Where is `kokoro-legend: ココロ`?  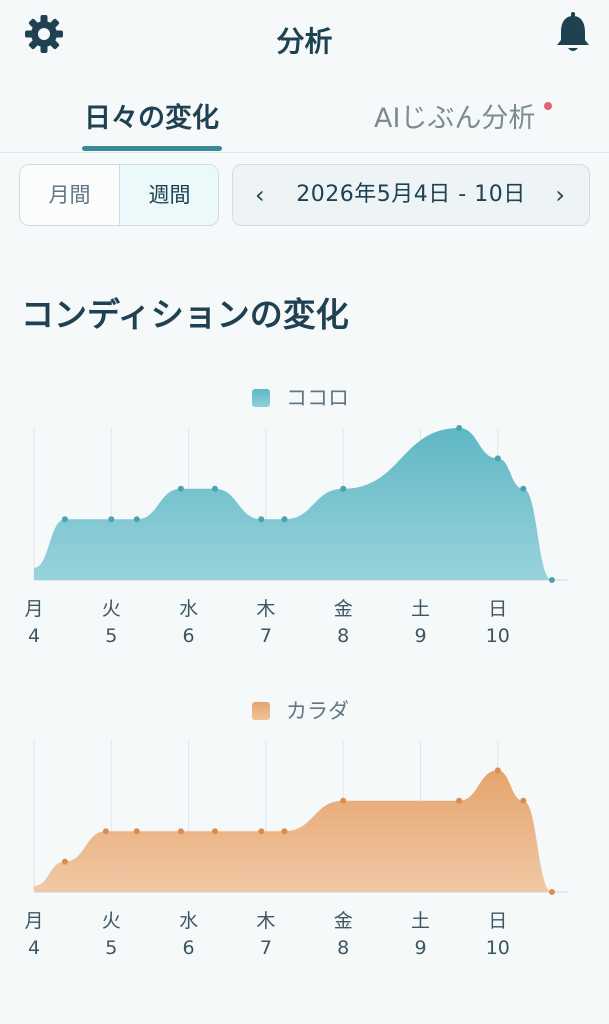 kokoro-legend: ココロ is located at coordinates (300, 397).